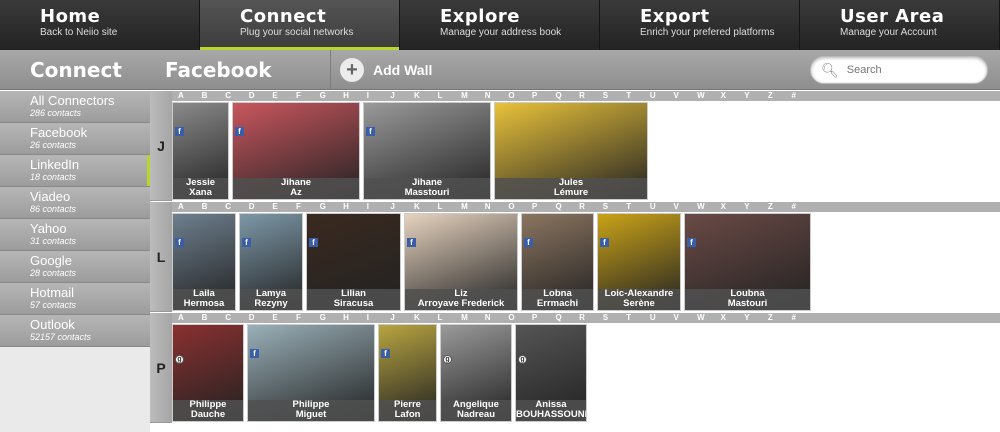 Image resolution: width=1000 pixels, height=432 pixels. What do you see at coordinates (386, 70) in the screenshot?
I see `add-wall-button: + Add Wall` at bounding box center [386, 70].